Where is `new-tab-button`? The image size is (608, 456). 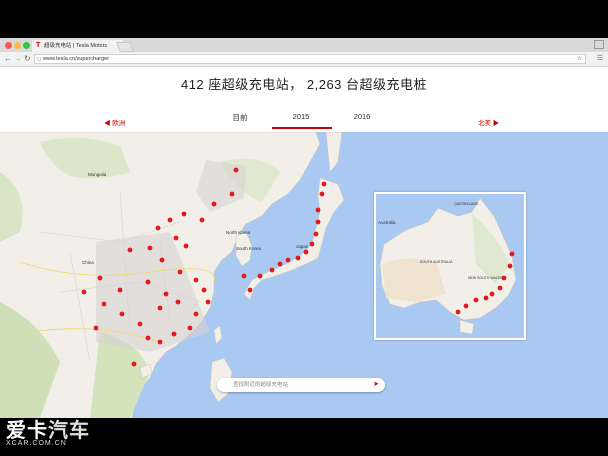
new-tab-button is located at coordinates (125, 47).